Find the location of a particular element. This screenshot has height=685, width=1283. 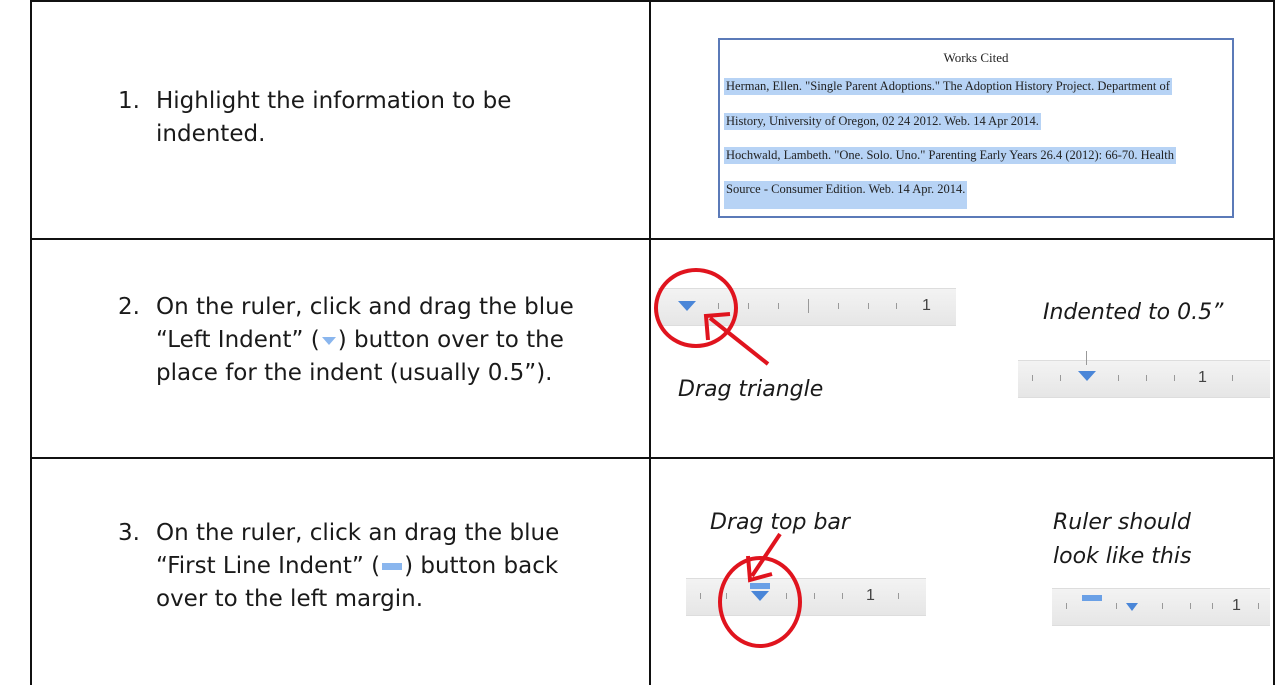

step-text: indented. is located at coordinates (211, 134).